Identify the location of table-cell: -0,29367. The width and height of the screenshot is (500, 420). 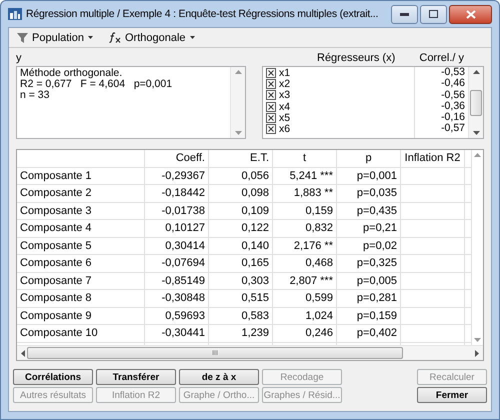
(177, 176).